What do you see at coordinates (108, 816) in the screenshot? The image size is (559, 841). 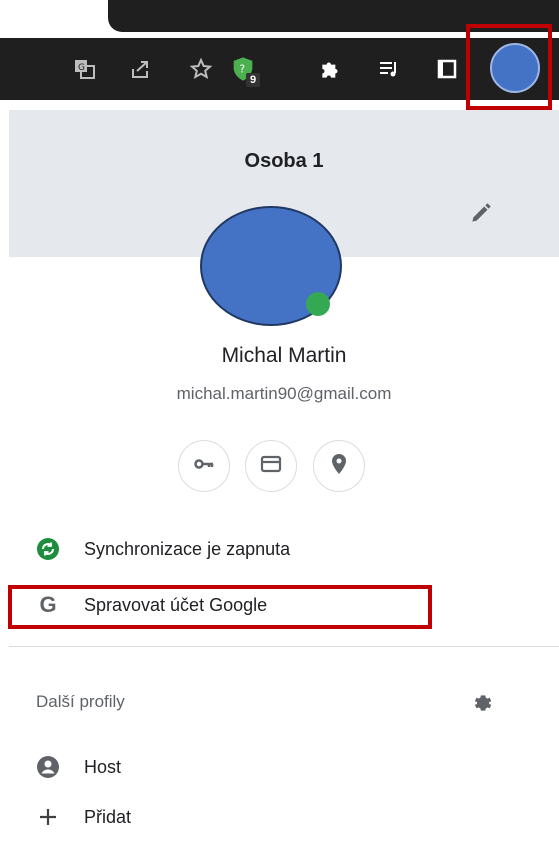 I see `add-label: Přidat` at bounding box center [108, 816].